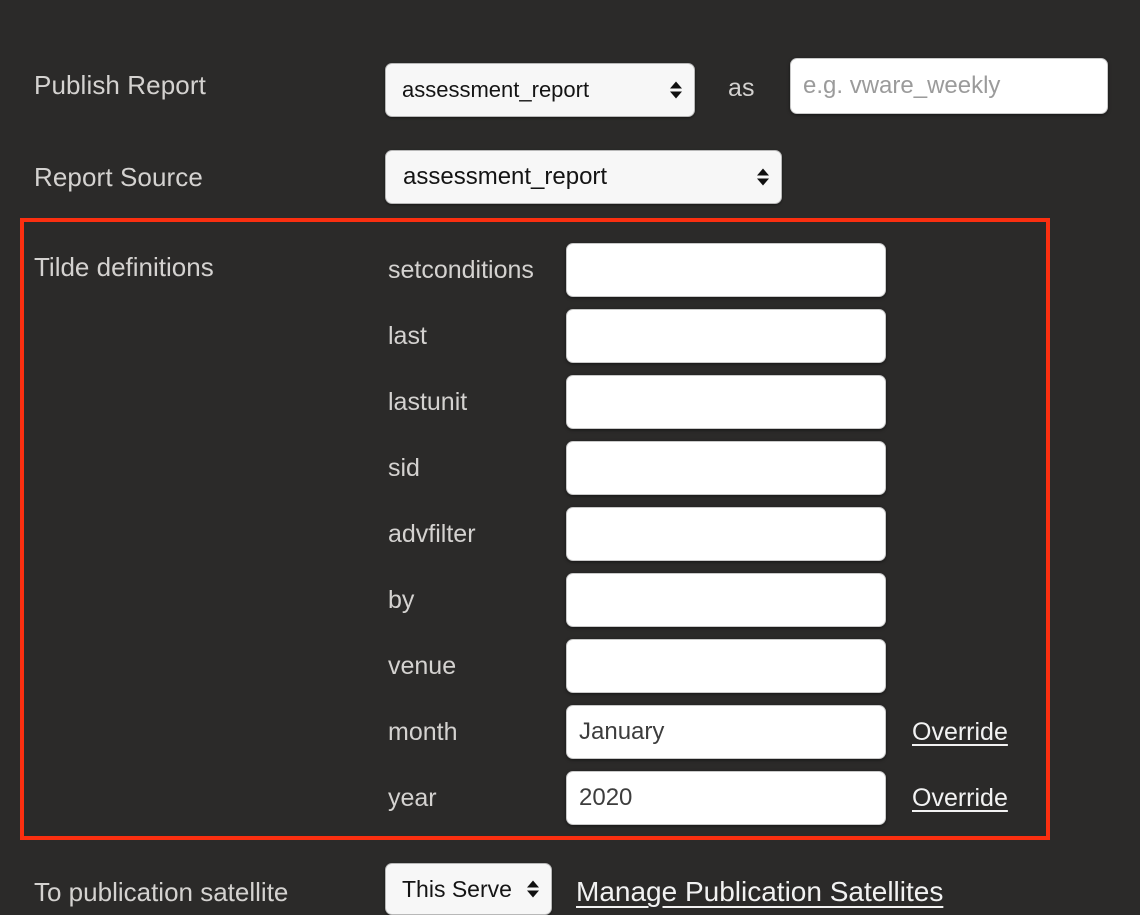 This screenshot has height=915, width=1140. Describe the element at coordinates (726, 534) in the screenshot. I see `tilde-input-advfilter` at that location.